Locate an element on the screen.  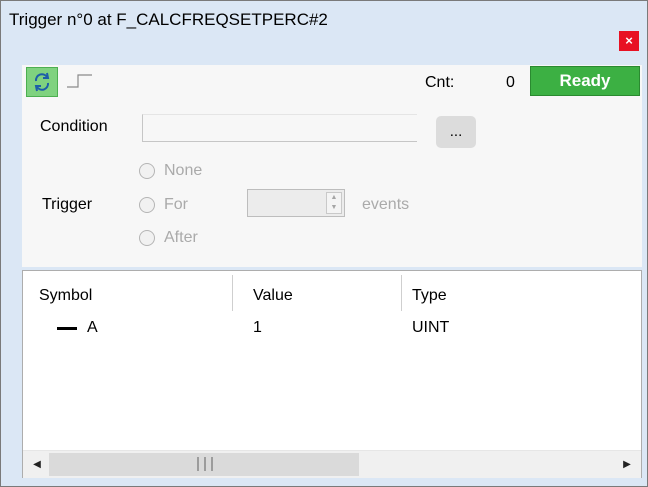
scrollbar-thumb is located at coordinates (204, 464).